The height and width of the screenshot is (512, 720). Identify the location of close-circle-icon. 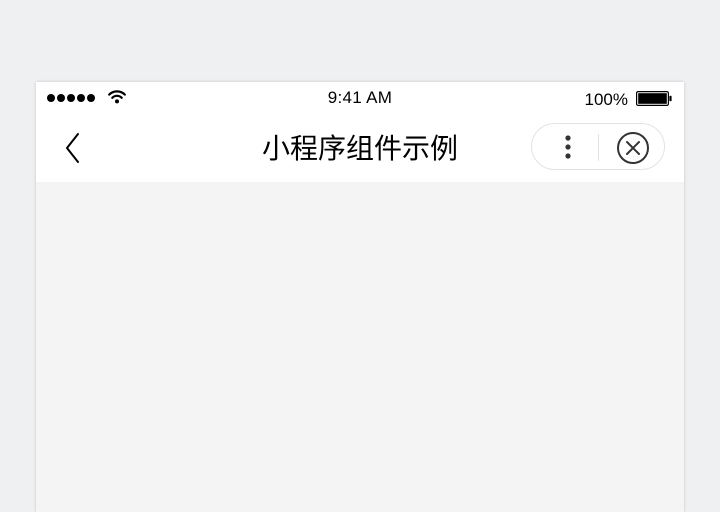
(633, 148).